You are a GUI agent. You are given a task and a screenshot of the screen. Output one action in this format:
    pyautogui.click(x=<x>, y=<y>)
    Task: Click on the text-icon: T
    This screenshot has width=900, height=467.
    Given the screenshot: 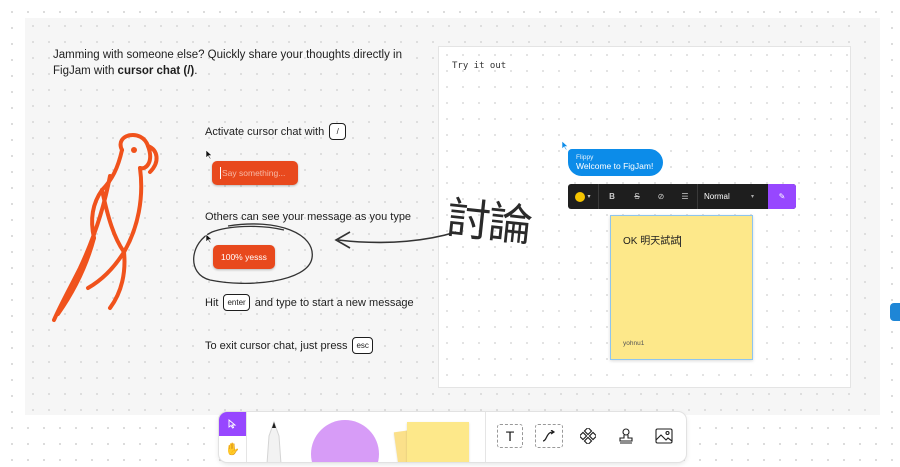 What is the action you would take?
    pyautogui.click(x=510, y=436)
    